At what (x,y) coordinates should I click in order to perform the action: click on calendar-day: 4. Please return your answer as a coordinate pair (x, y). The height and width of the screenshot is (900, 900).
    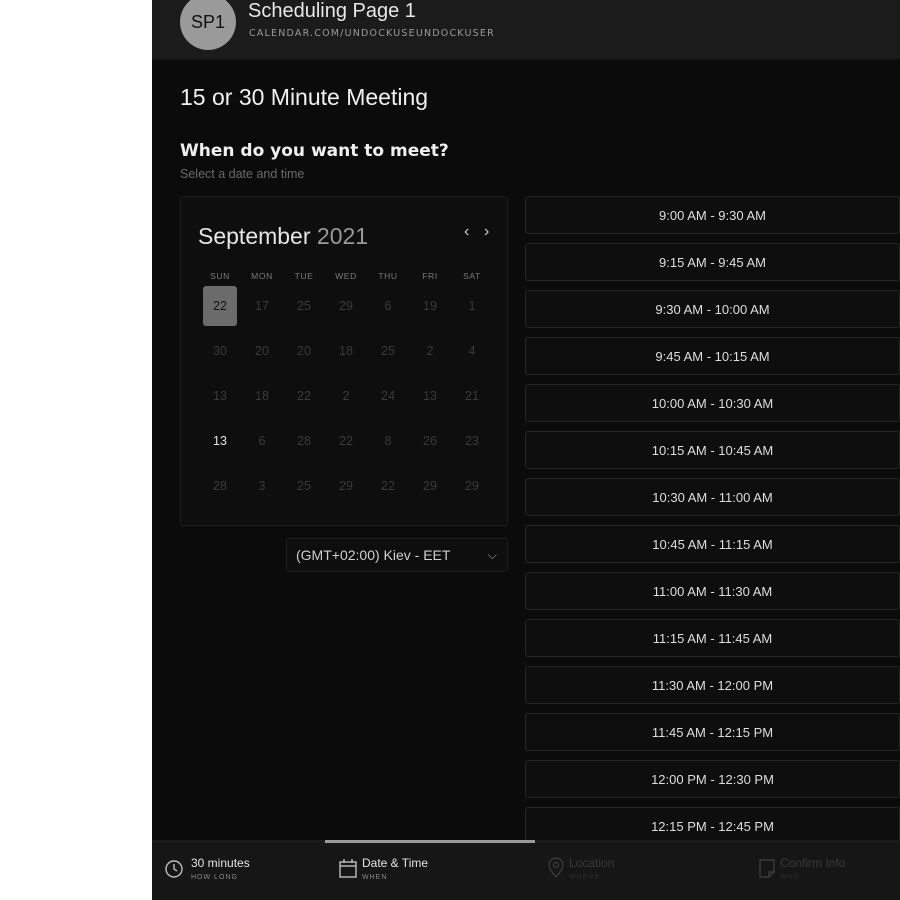
    Looking at the image, I should click on (472, 350).